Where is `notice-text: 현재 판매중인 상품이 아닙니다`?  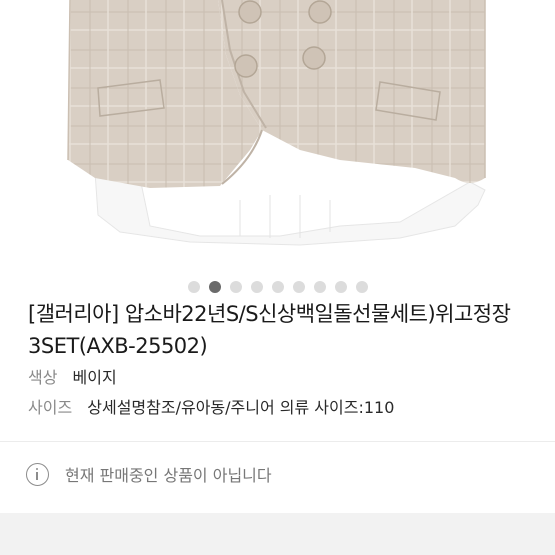
notice-text: 현재 판매중인 상품이 아닙니다 is located at coordinates (168, 475).